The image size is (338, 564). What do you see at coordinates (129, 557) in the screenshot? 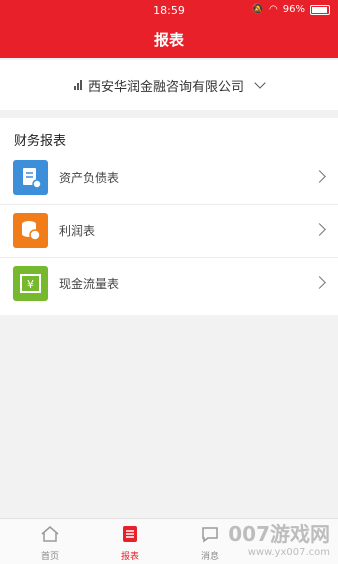
I see `tab-label: 报表` at bounding box center [129, 557].